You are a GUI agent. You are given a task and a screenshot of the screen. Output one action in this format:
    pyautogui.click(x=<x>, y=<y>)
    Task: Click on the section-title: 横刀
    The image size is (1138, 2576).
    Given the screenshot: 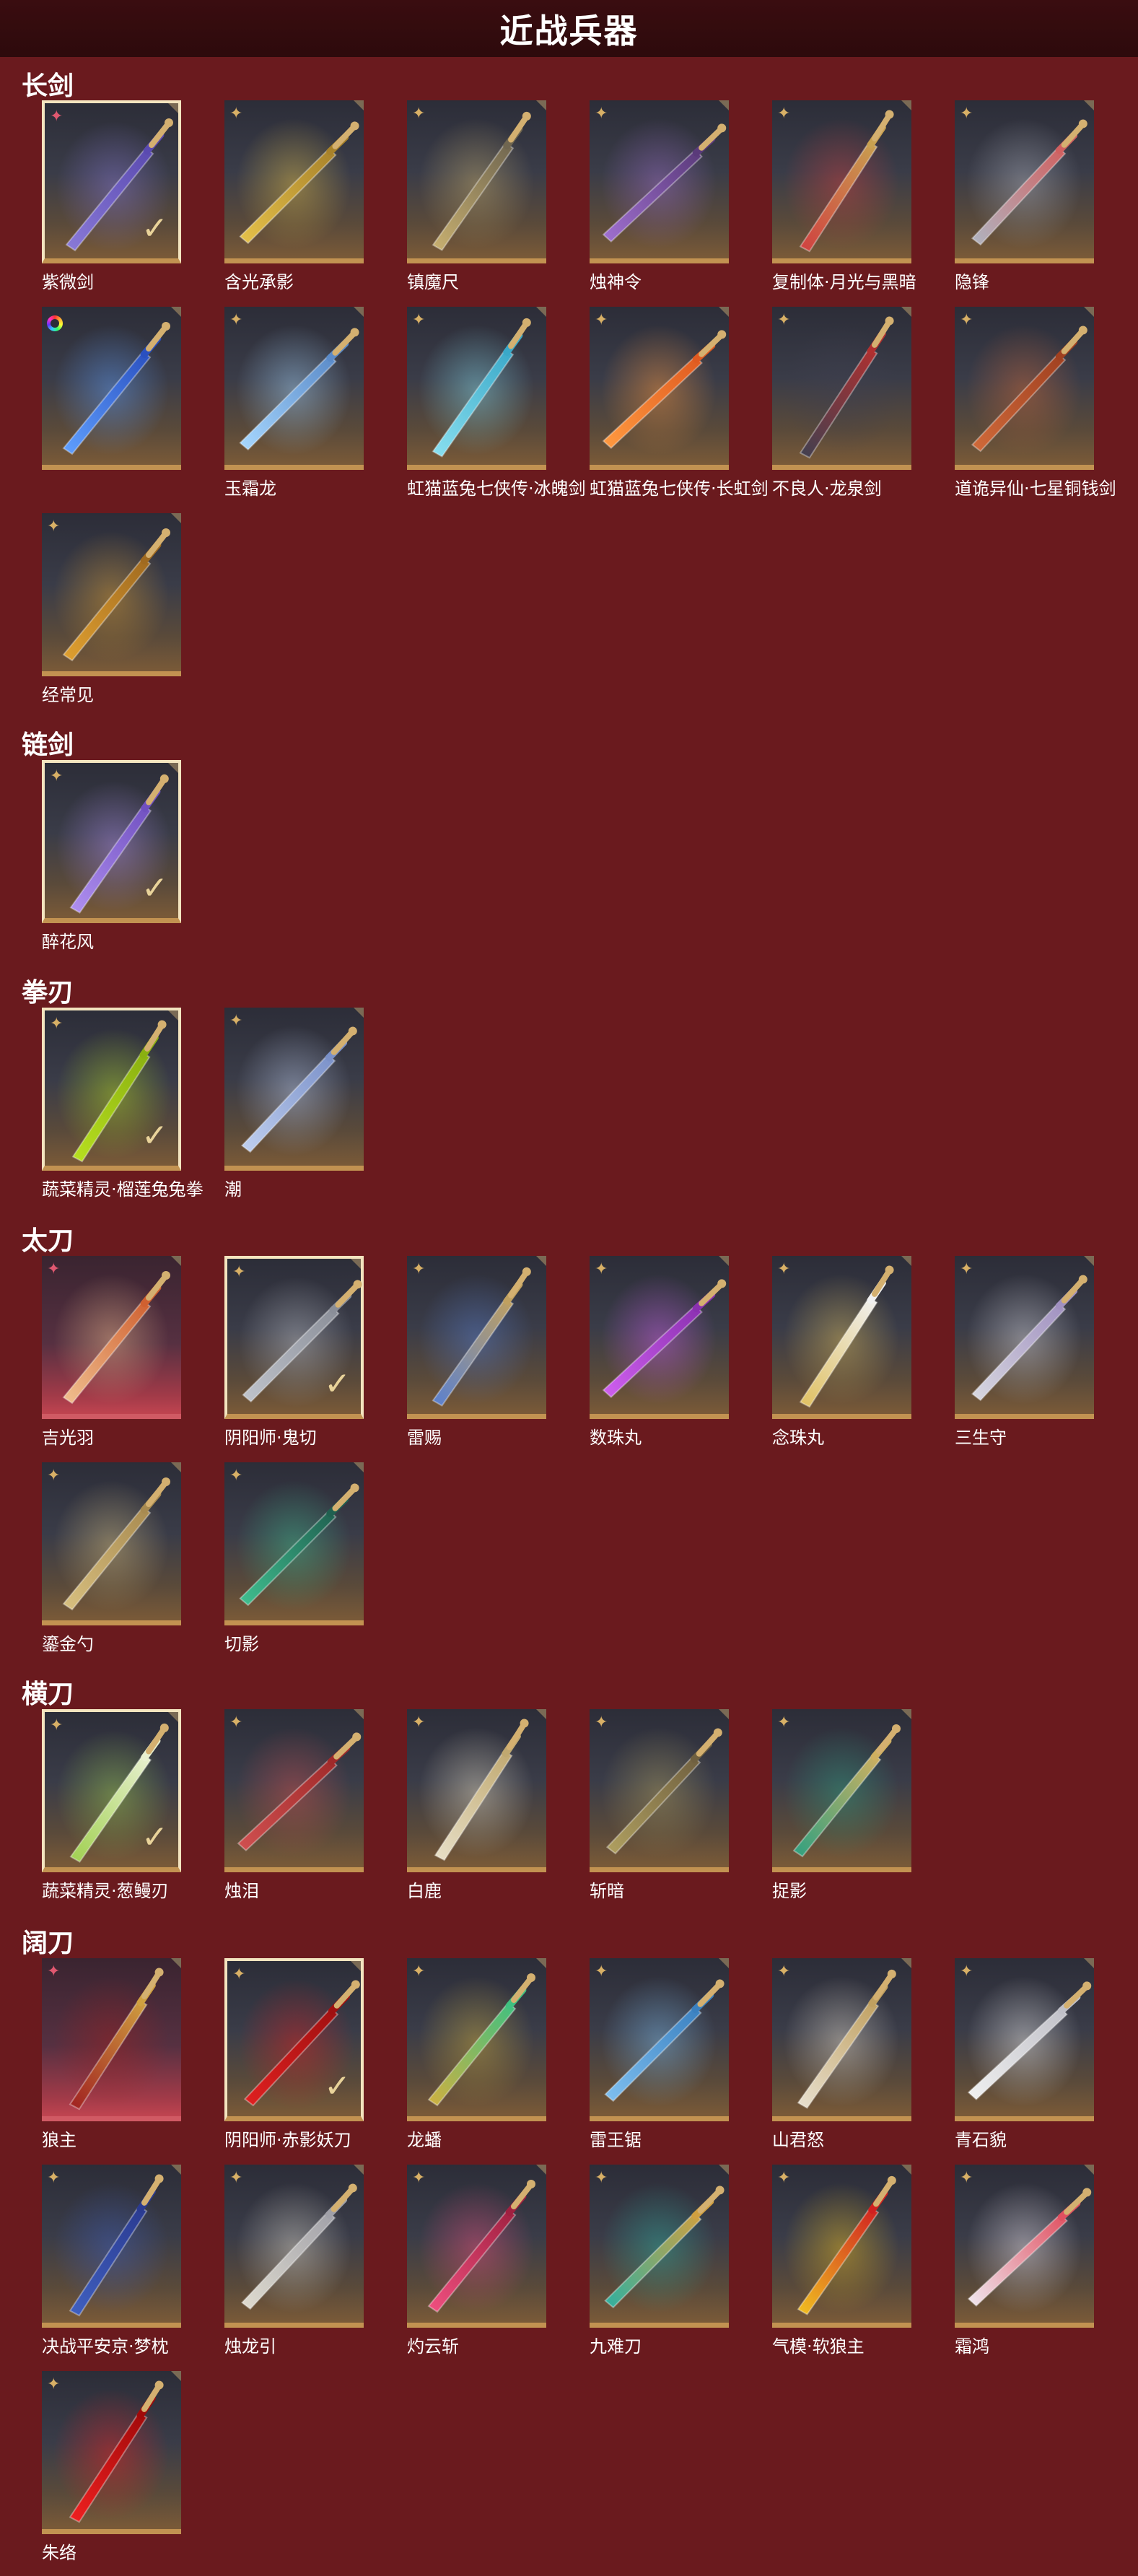 What is the action you would take?
    pyautogui.click(x=48, y=1694)
    